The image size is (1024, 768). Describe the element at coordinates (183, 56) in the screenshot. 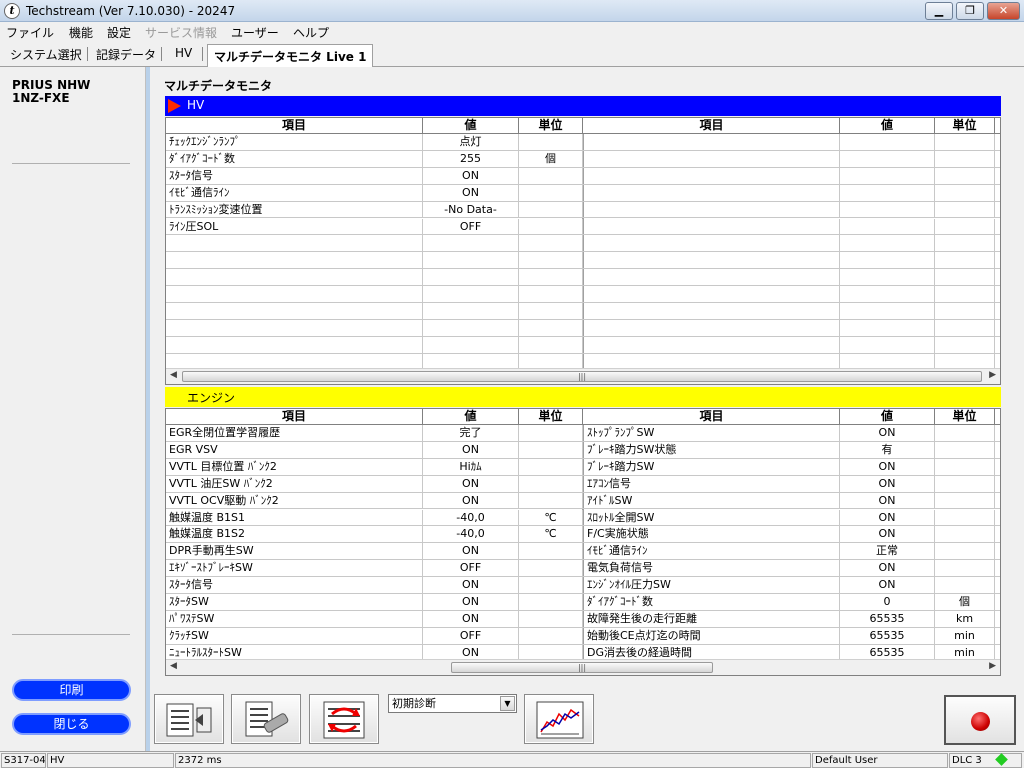

I see `tab-hv: HV` at that location.